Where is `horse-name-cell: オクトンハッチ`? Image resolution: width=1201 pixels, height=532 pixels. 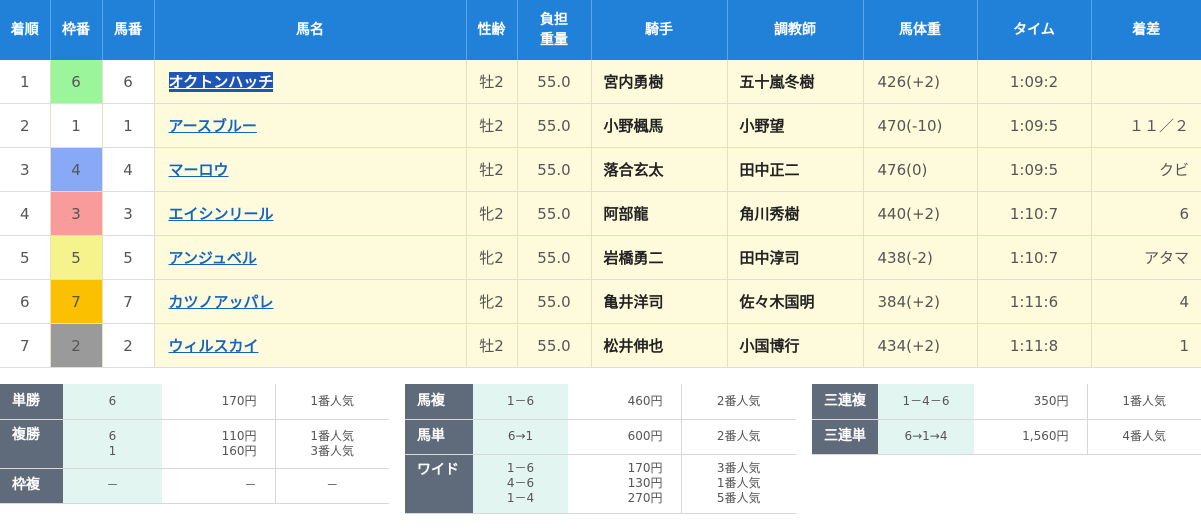
horse-name-cell: オクトンハッチ is located at coordinates (310, 82).